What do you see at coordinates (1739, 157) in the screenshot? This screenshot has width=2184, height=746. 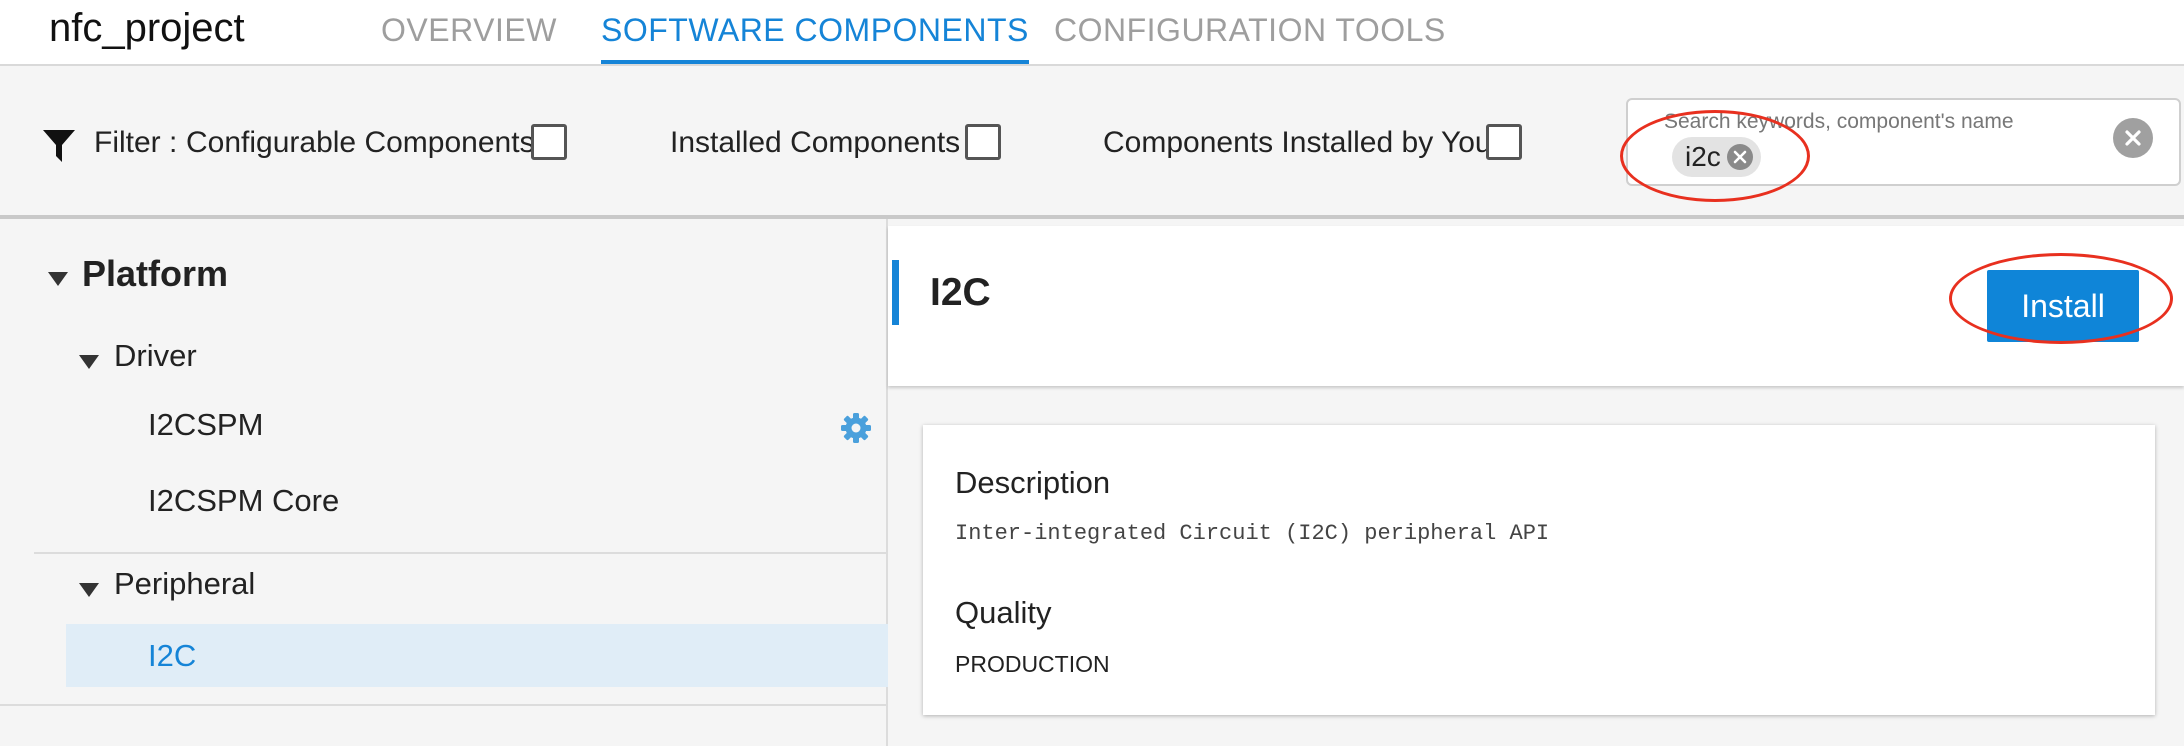 I see `chip-close-icon` at bounding box center [1739, 157].